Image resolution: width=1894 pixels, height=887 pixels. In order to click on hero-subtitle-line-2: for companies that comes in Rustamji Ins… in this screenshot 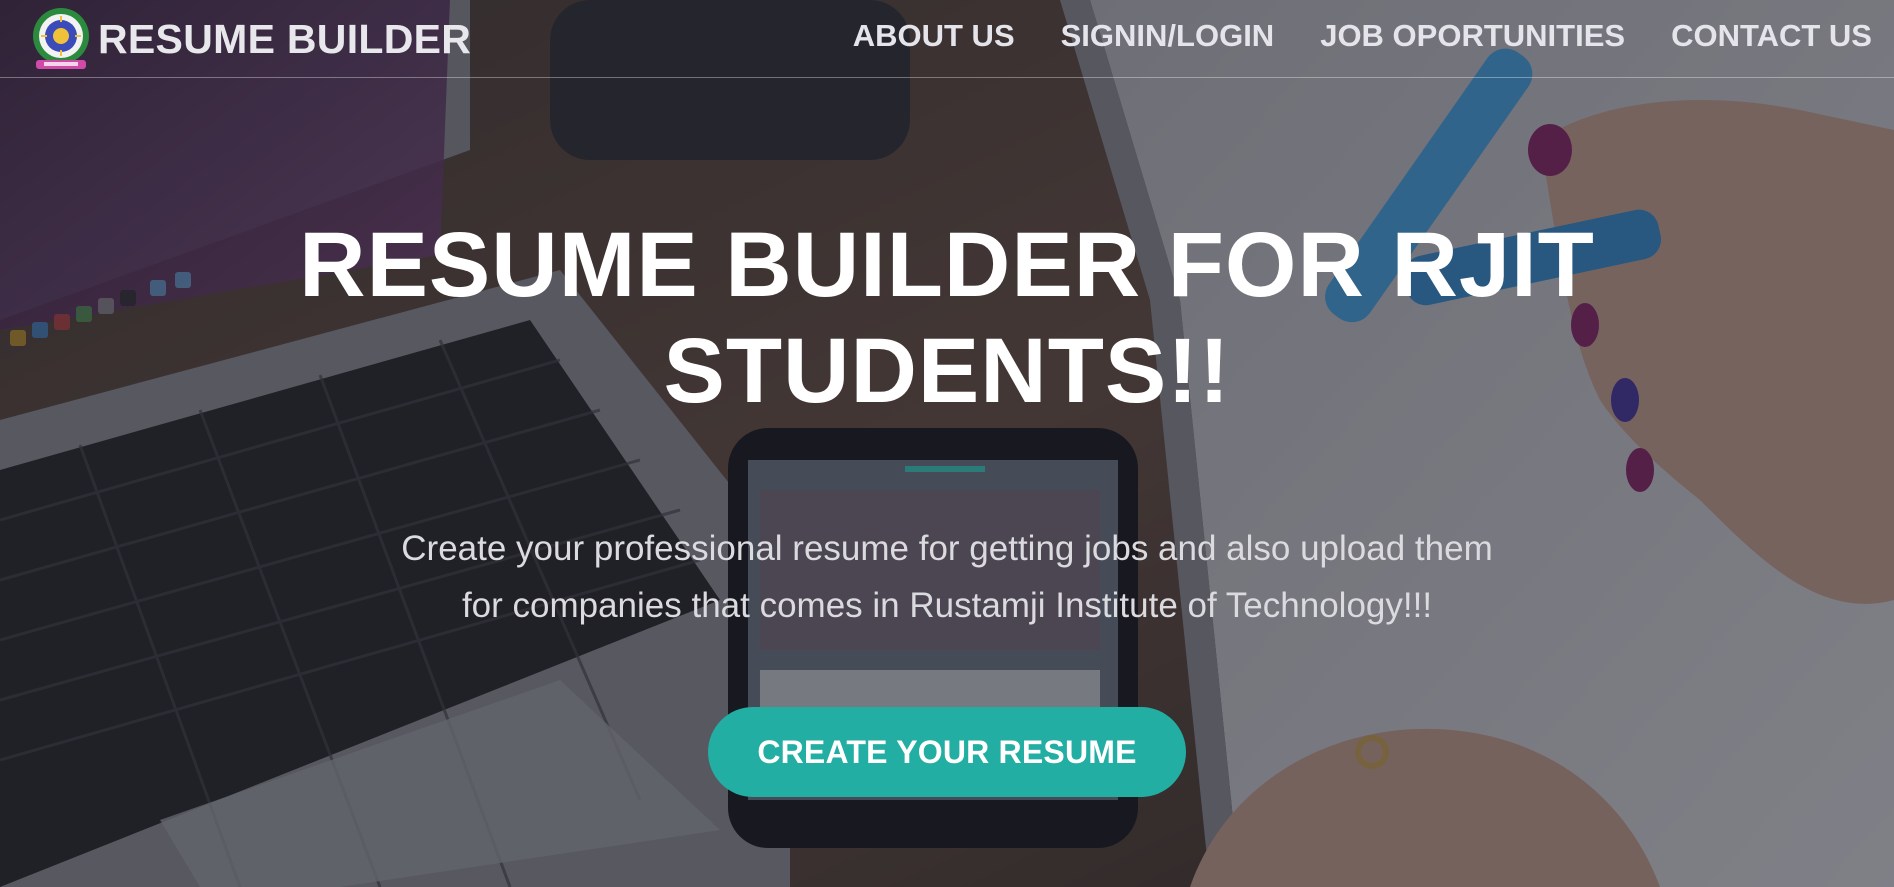, I will do `click(947, 605)`.